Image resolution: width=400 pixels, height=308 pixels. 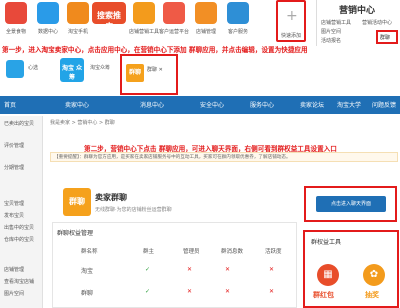 I want to click on group-chat-shortcut-label: 群聊, so click(x=385, y=38).